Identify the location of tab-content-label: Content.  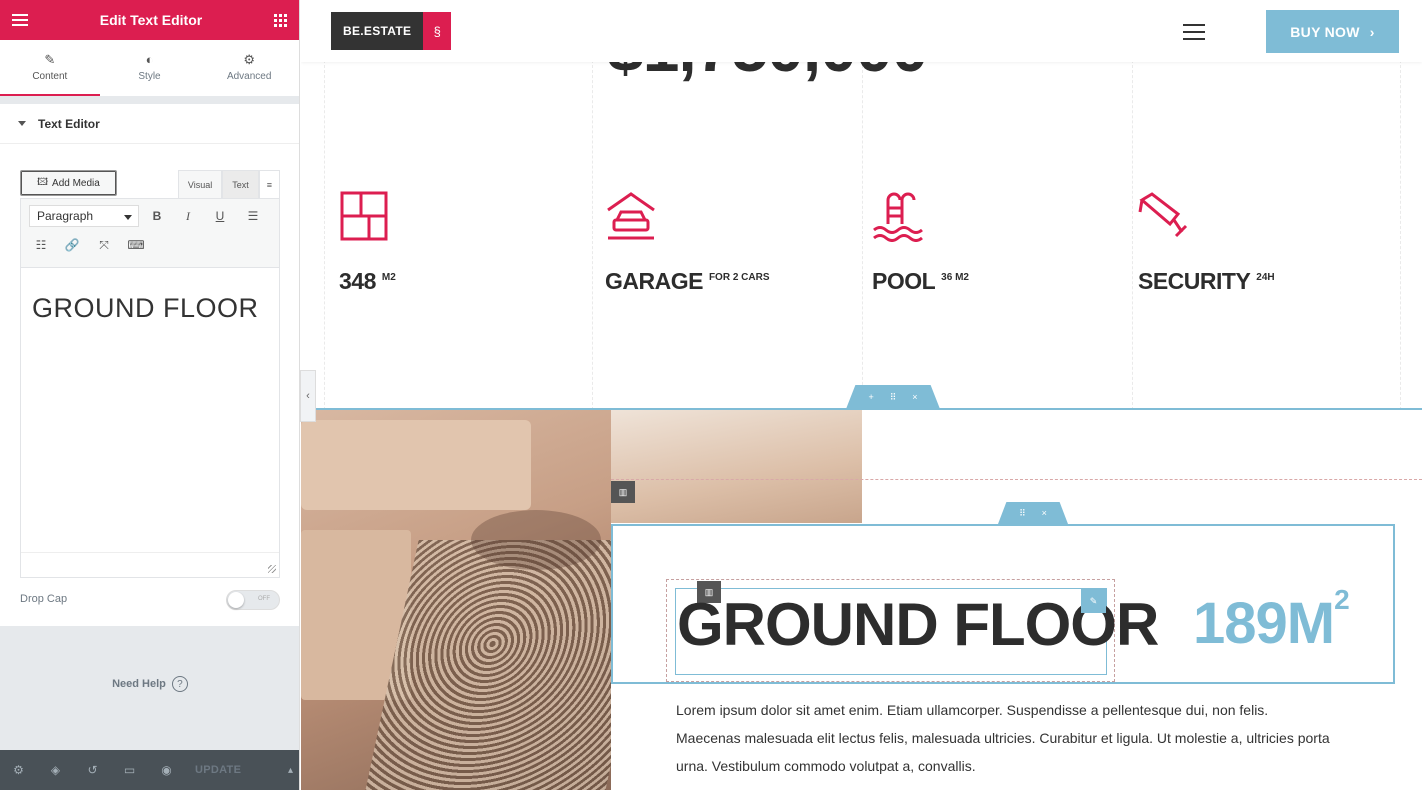
(50, 76).